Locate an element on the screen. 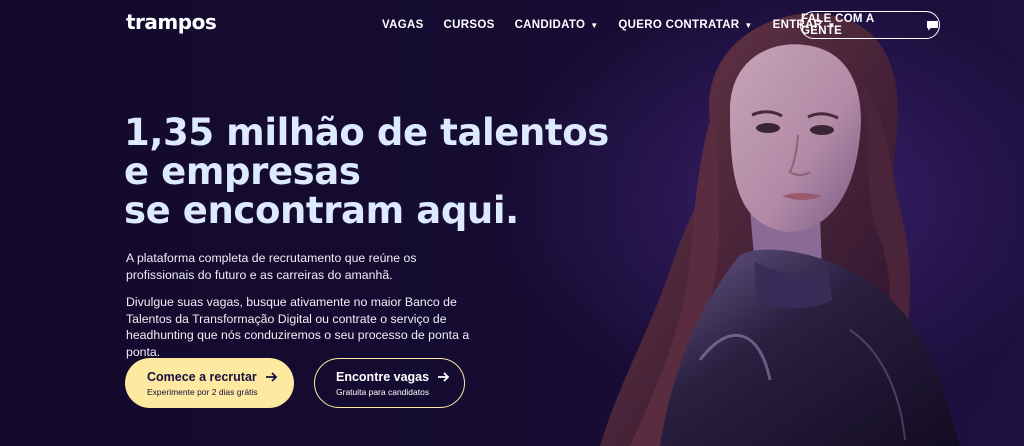 The height and width of the screenshot is (446, 1024). trampos-logo: trampos is located at coordinates (171, 22).